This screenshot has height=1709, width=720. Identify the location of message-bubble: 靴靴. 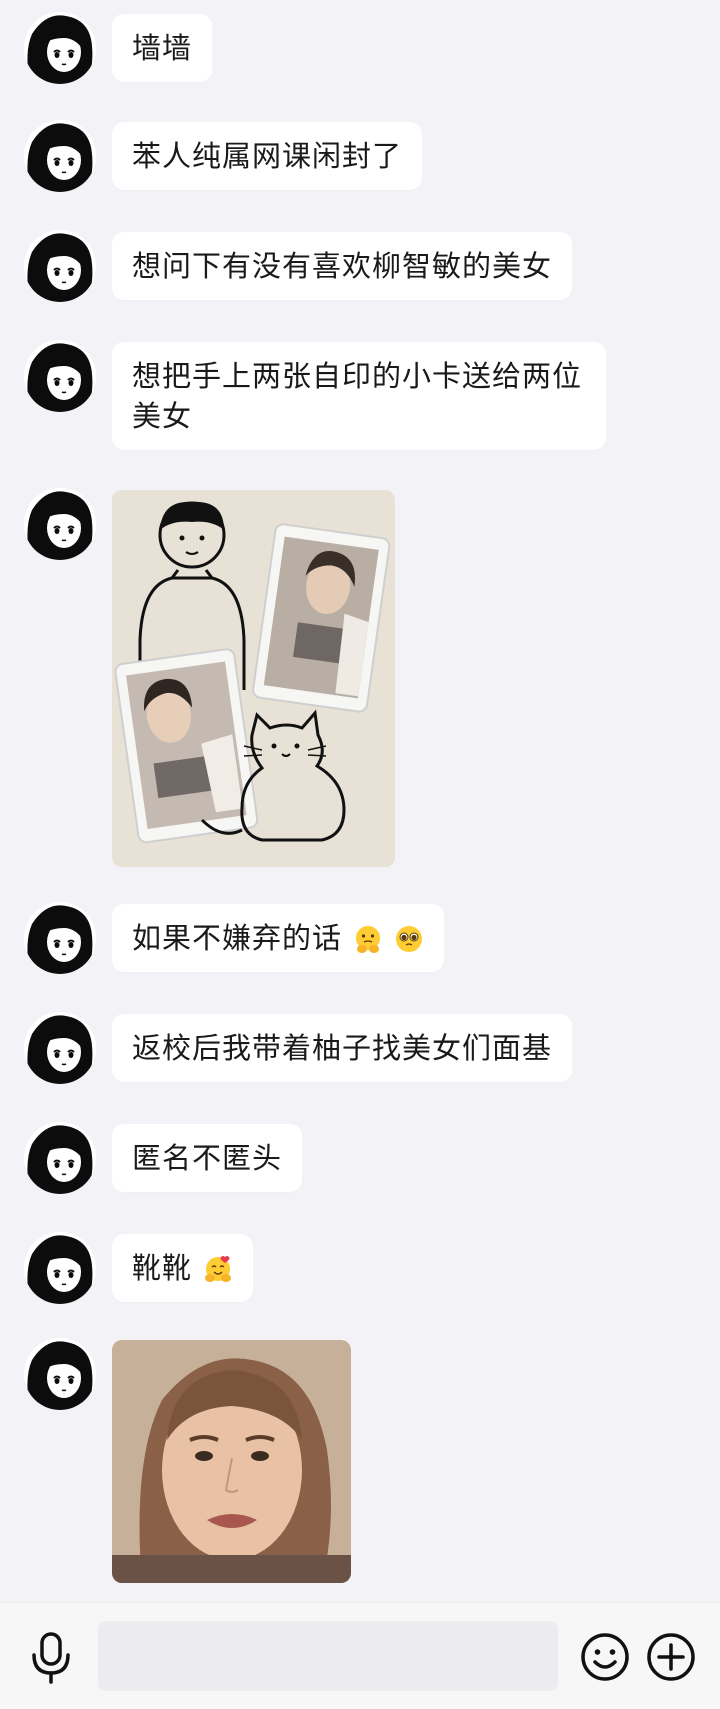
(183, 1268).